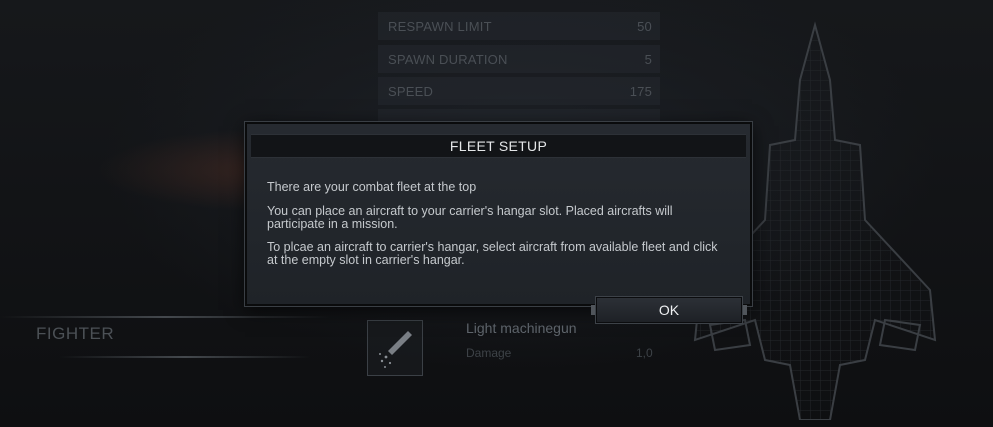  Describe the element at coordinates (519, 59) in the screenshot. I see `stat-row-spawn-duration: SPAWN DURATION 5` at that location.